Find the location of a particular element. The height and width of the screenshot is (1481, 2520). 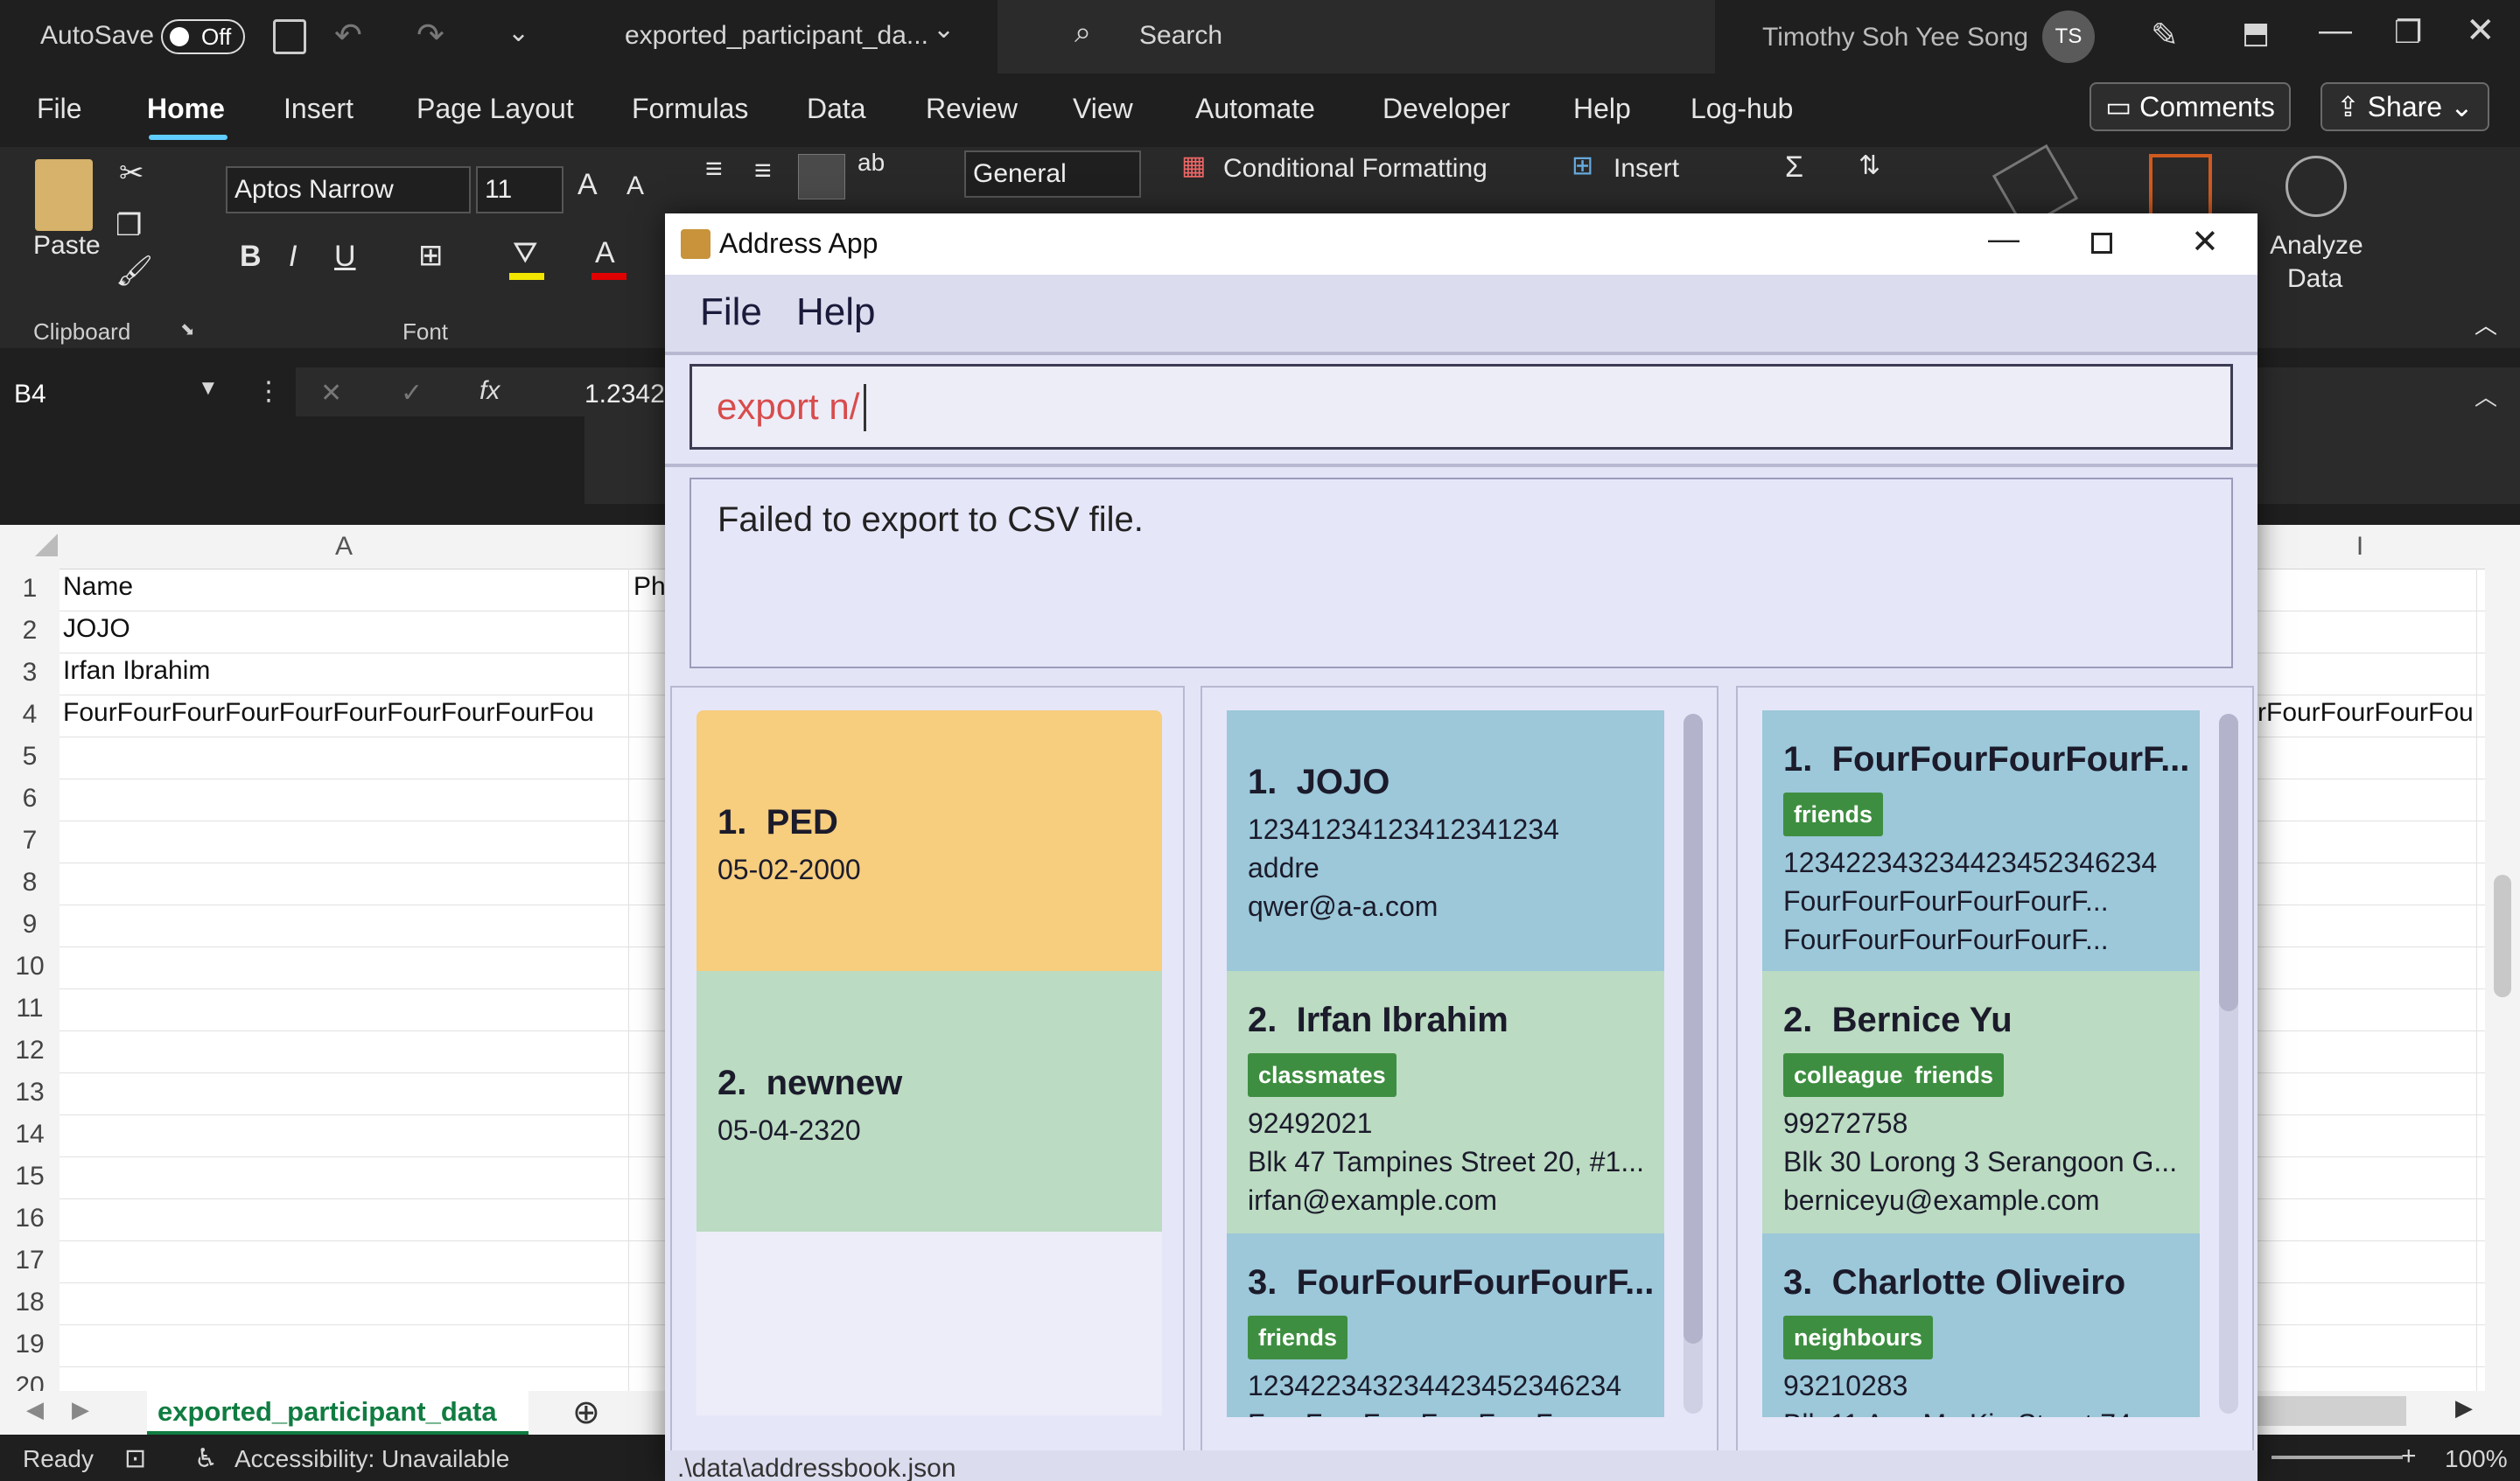

row-header: 12 is located at coordinates (30, 1050).